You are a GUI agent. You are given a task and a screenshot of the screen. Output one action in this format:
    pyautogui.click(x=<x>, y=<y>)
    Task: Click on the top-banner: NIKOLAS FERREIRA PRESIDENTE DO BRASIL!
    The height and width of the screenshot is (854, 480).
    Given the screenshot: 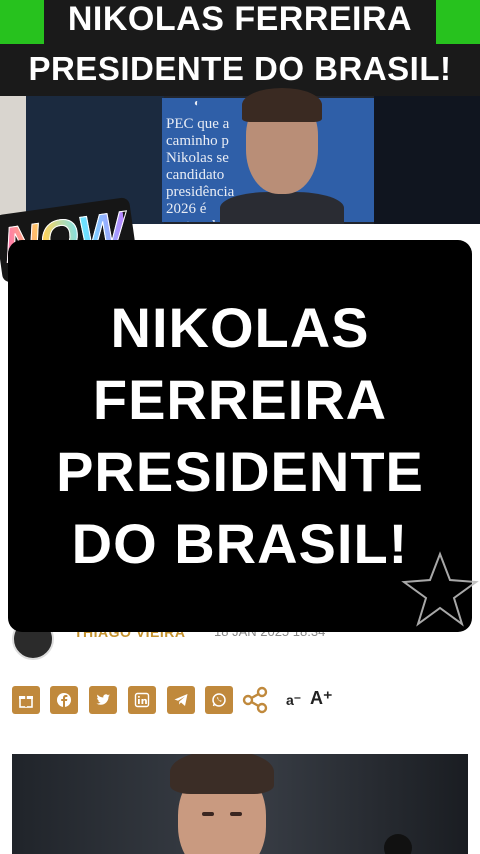 What is the action you would take?
    pyautogui.click(x=240, y=48)
    